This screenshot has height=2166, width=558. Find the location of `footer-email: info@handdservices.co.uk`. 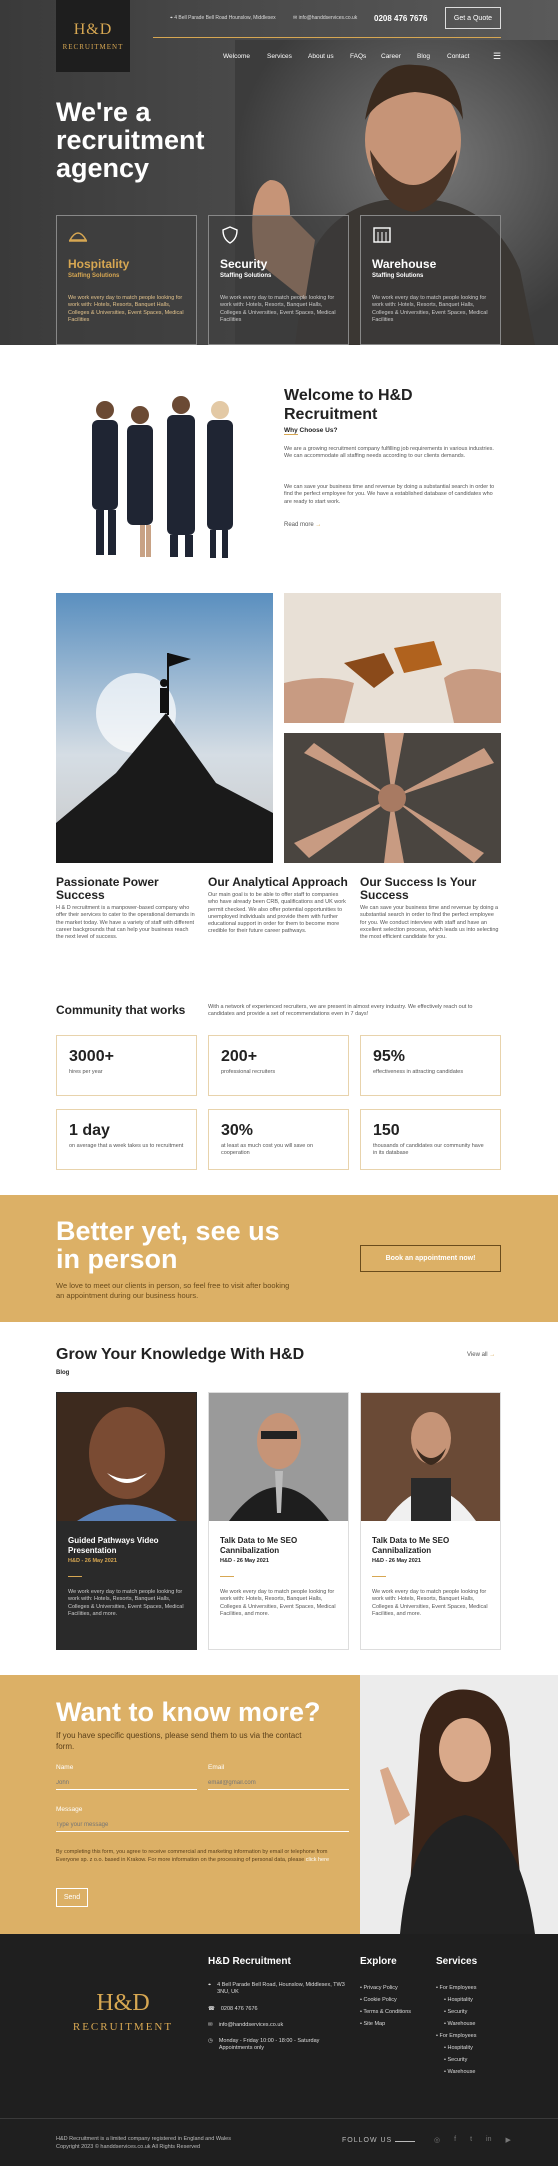

footer-email: info@handdservices.co.uk is located at coordinates (251, 2025).